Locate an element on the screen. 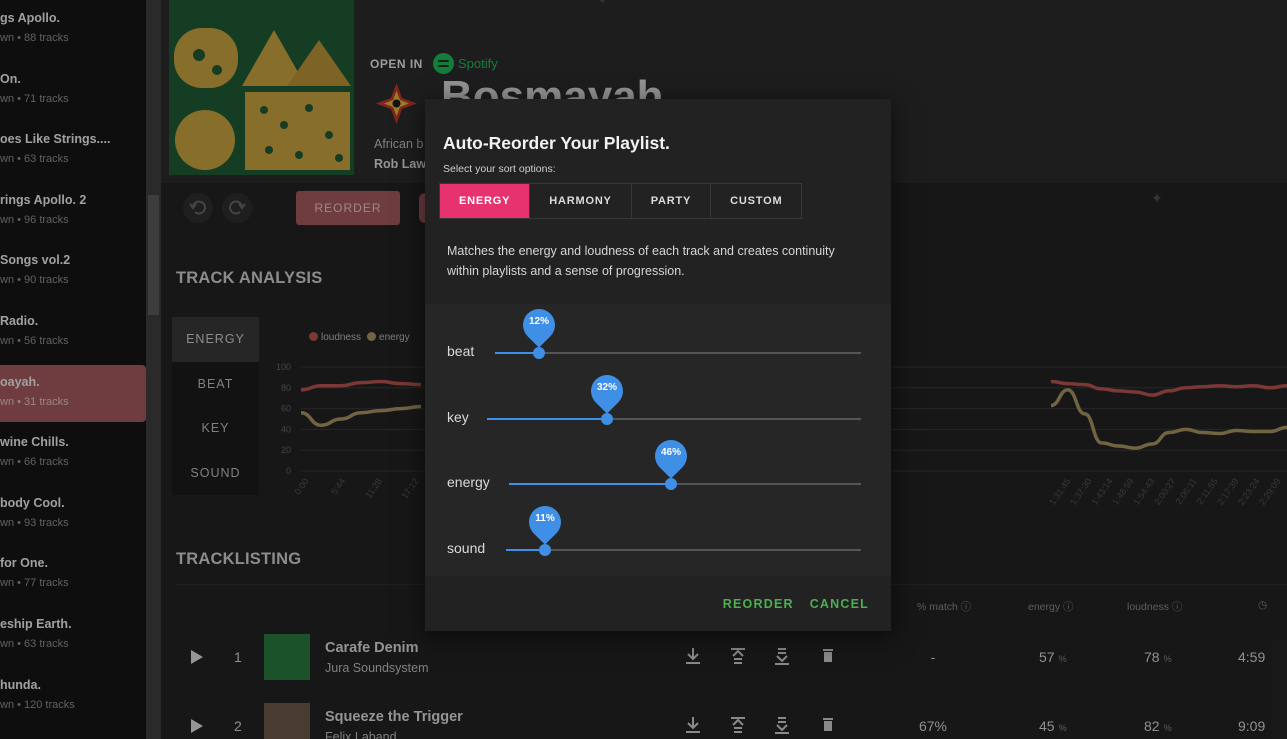 The width and height of the screenshot is (1287, 739). dialog-actions: REORDER CANCEL is located at coordinates (796, 604).